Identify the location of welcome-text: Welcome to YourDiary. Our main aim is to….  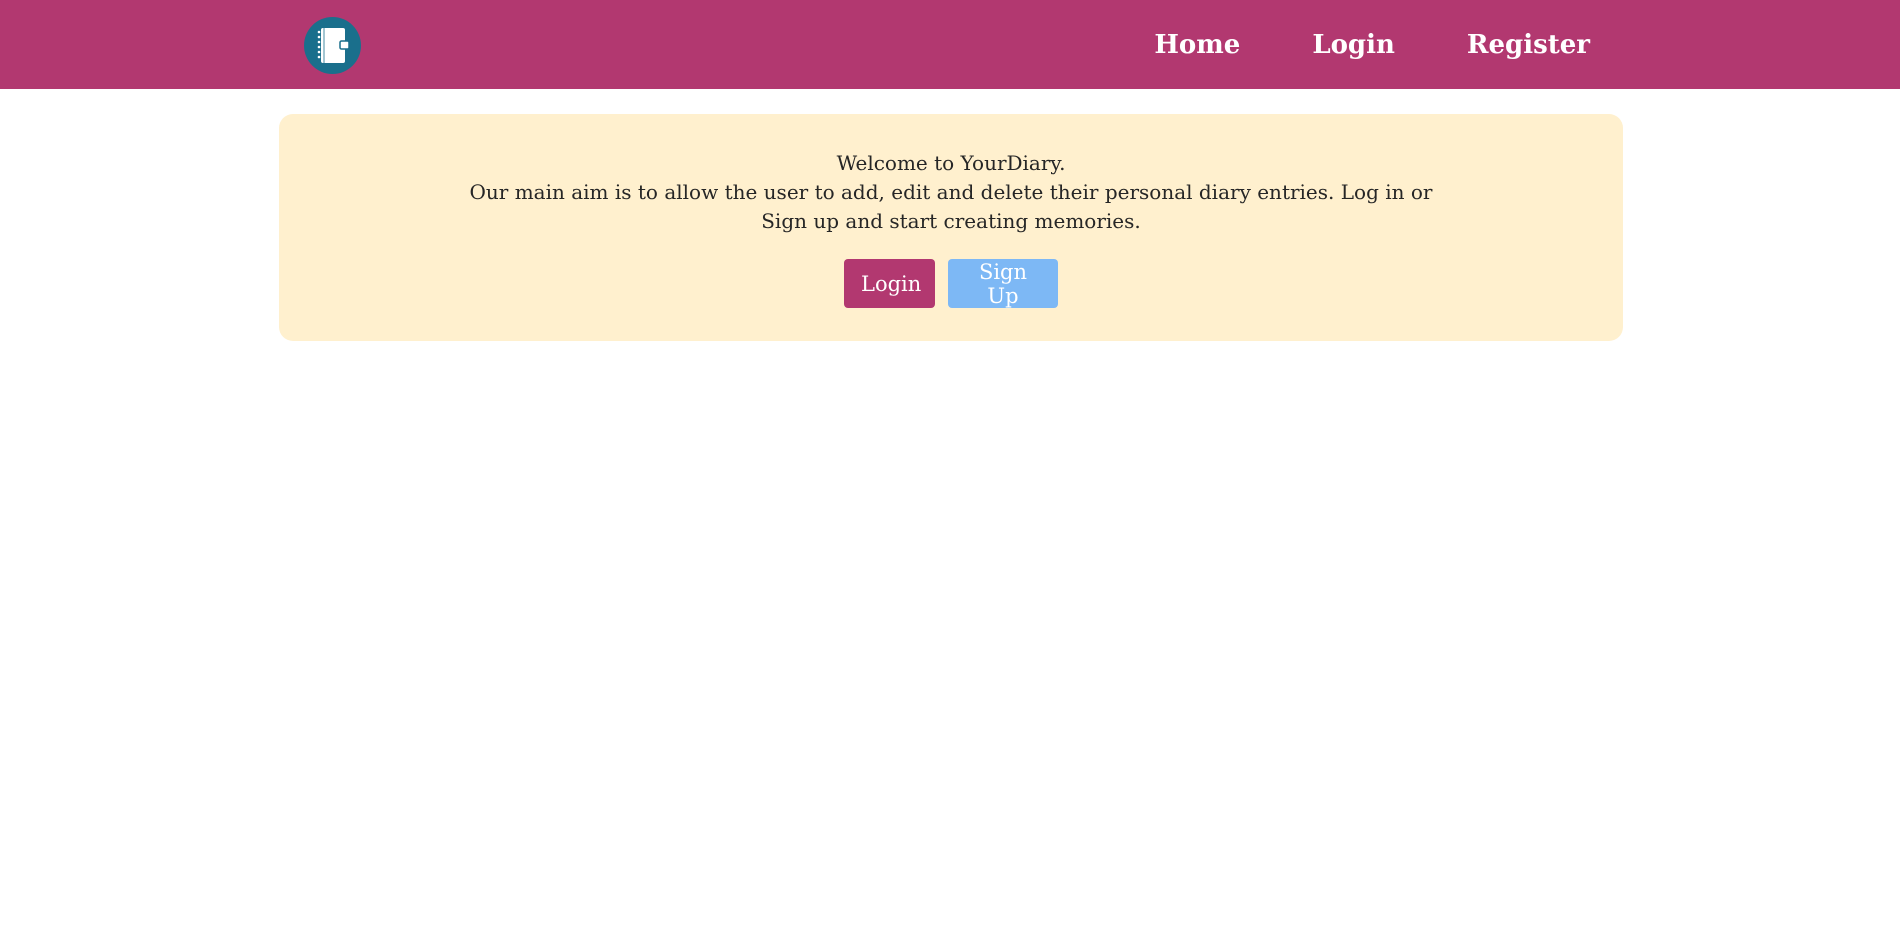
(951, 192).